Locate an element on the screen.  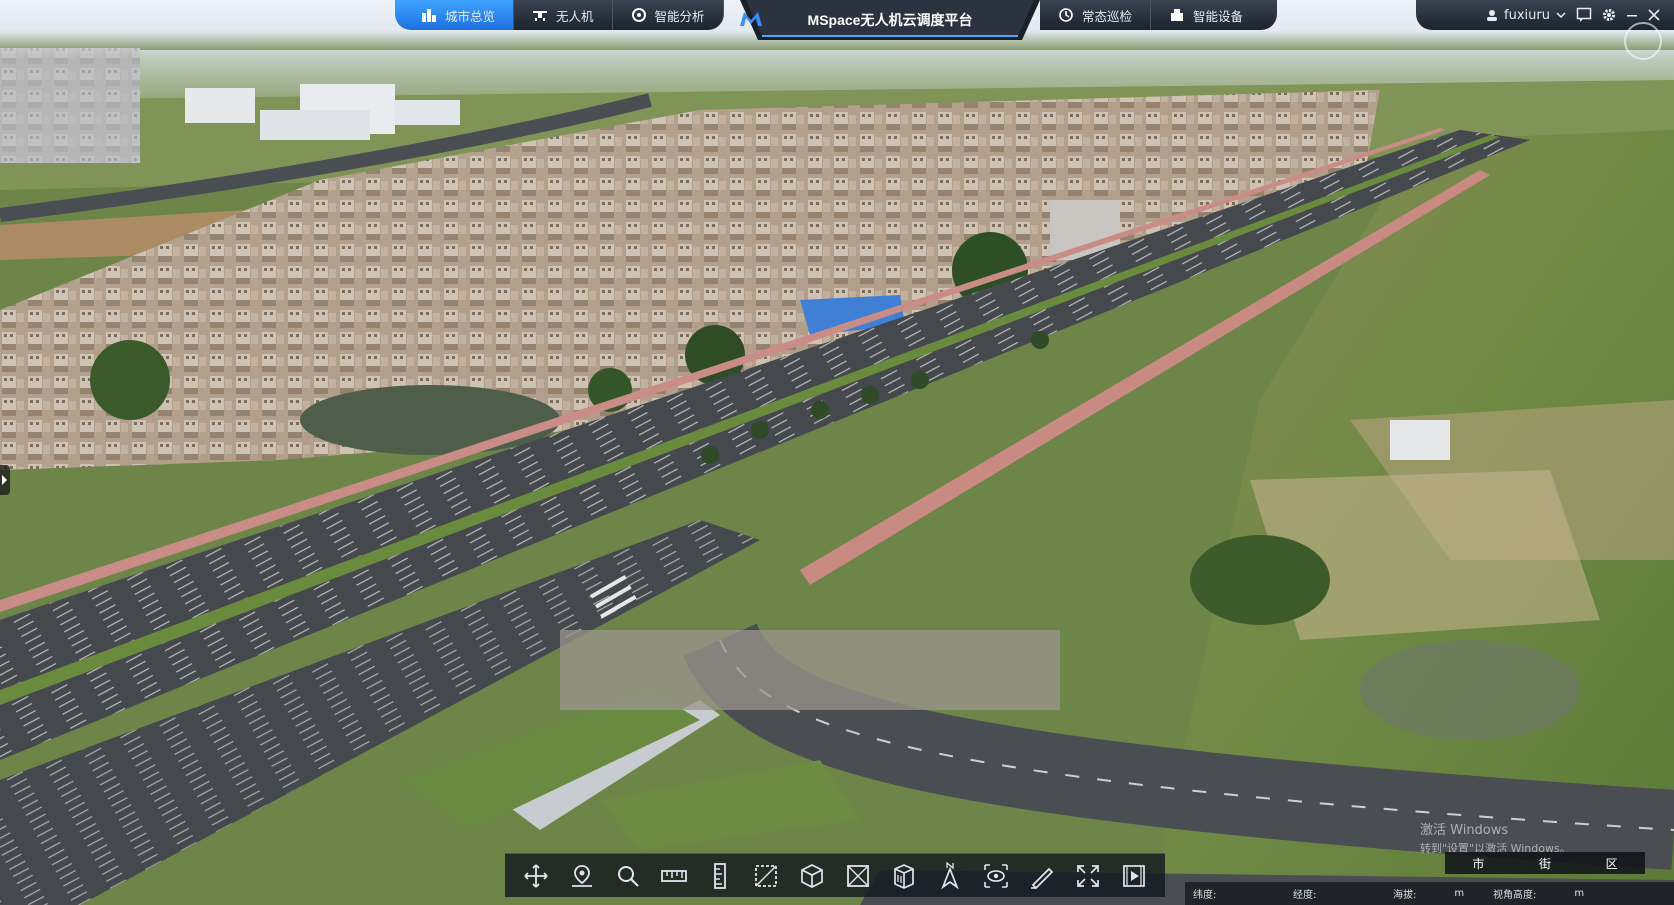
height-measure-icon is located at coordinates (720, 875).